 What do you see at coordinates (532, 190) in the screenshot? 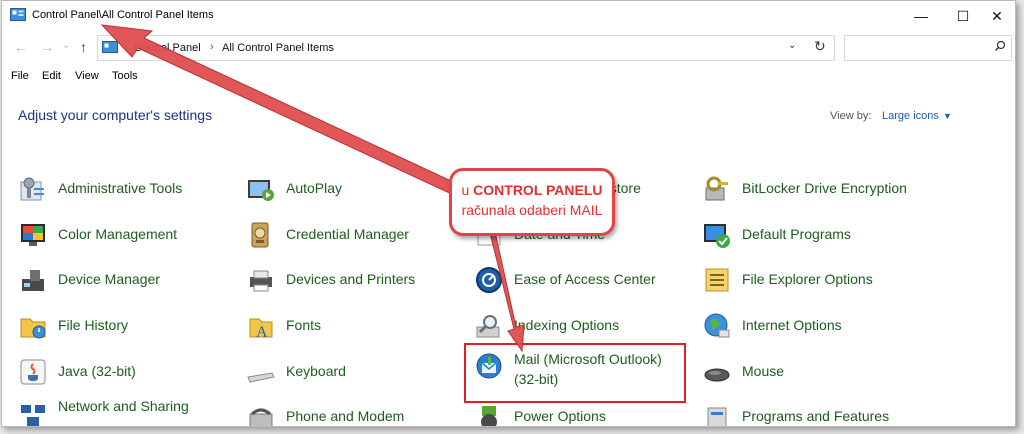
I see `callout-line-1: u CONTROL PANELU` at bounding box center [532, 190].